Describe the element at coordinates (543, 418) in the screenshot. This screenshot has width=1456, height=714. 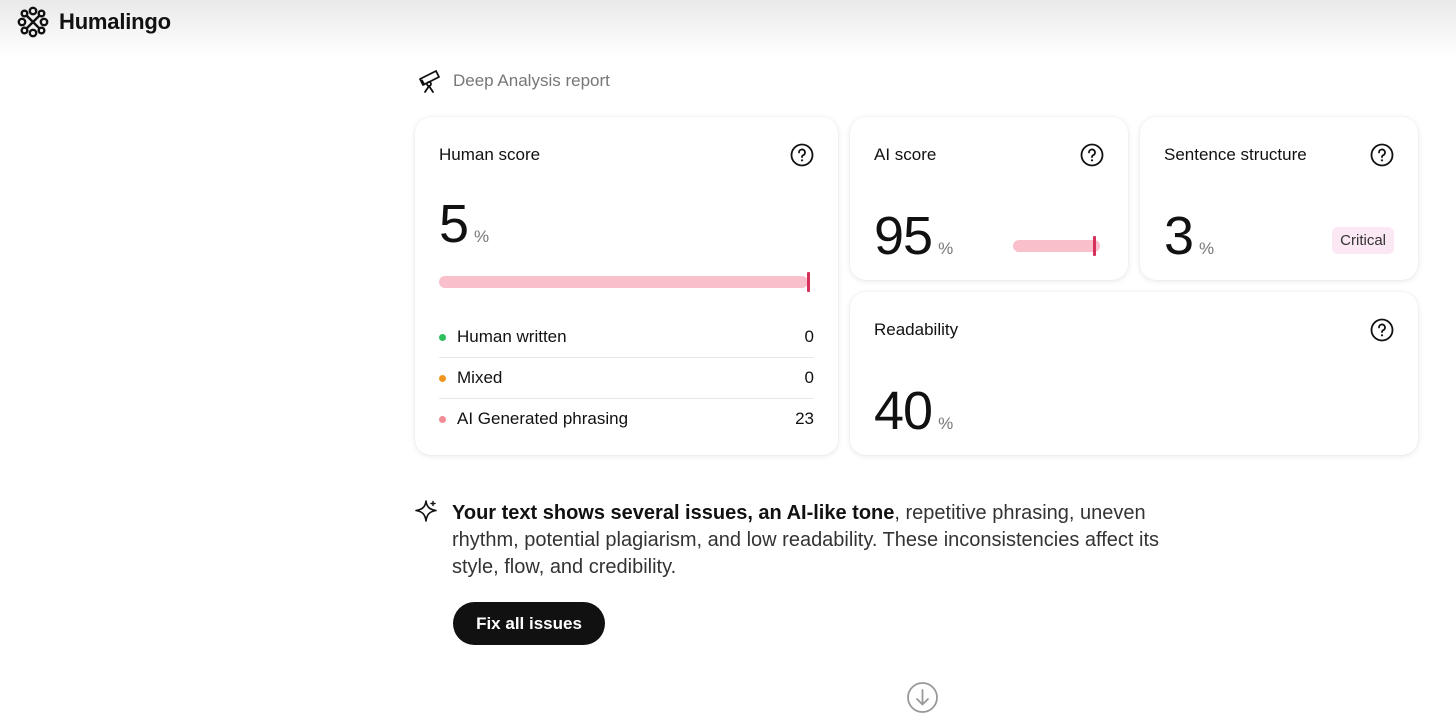
I see `row-label: AI Generated phrasing` at that location.